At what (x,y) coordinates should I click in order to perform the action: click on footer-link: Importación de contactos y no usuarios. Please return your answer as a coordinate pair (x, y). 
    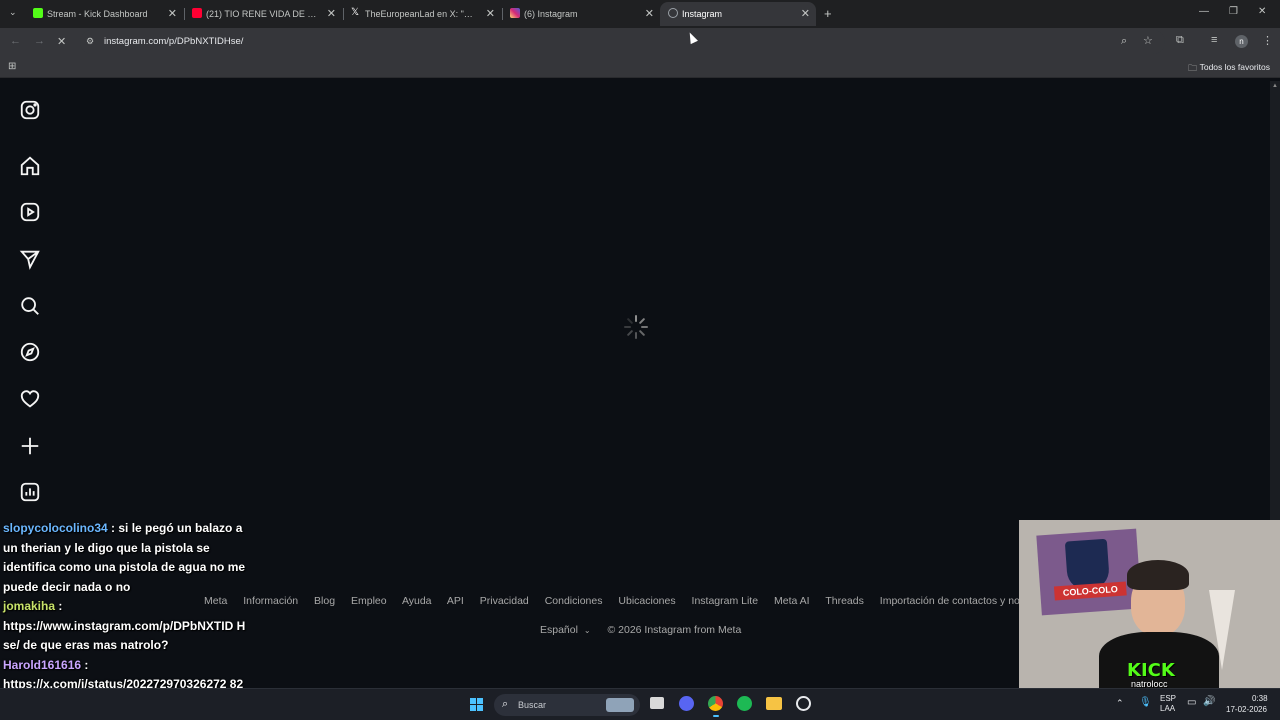
    Looking at the image, I should click on (950, 601).